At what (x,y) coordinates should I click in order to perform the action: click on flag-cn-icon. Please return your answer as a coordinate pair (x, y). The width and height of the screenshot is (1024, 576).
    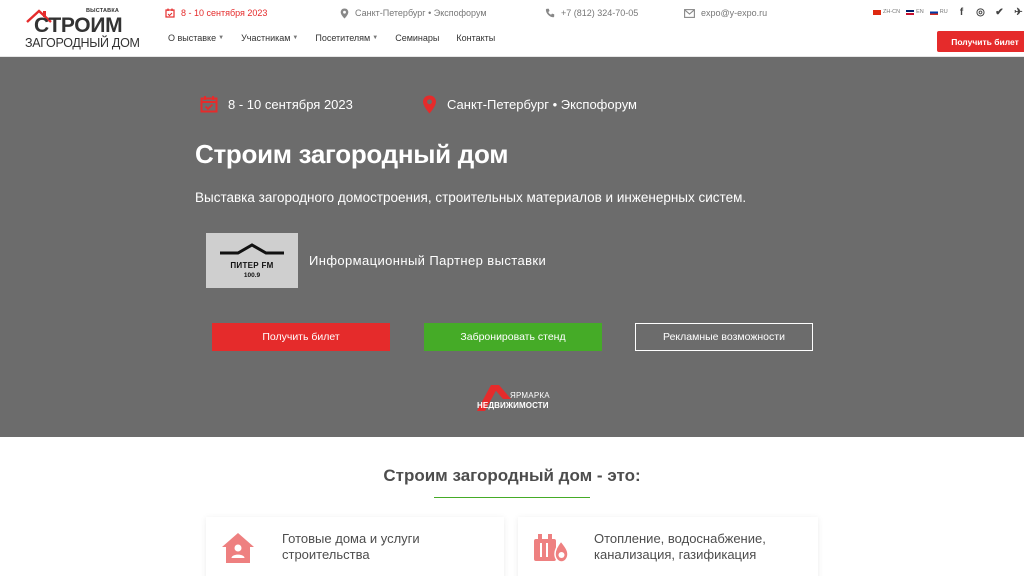
    Looking at the image, I should click on (877, 12).